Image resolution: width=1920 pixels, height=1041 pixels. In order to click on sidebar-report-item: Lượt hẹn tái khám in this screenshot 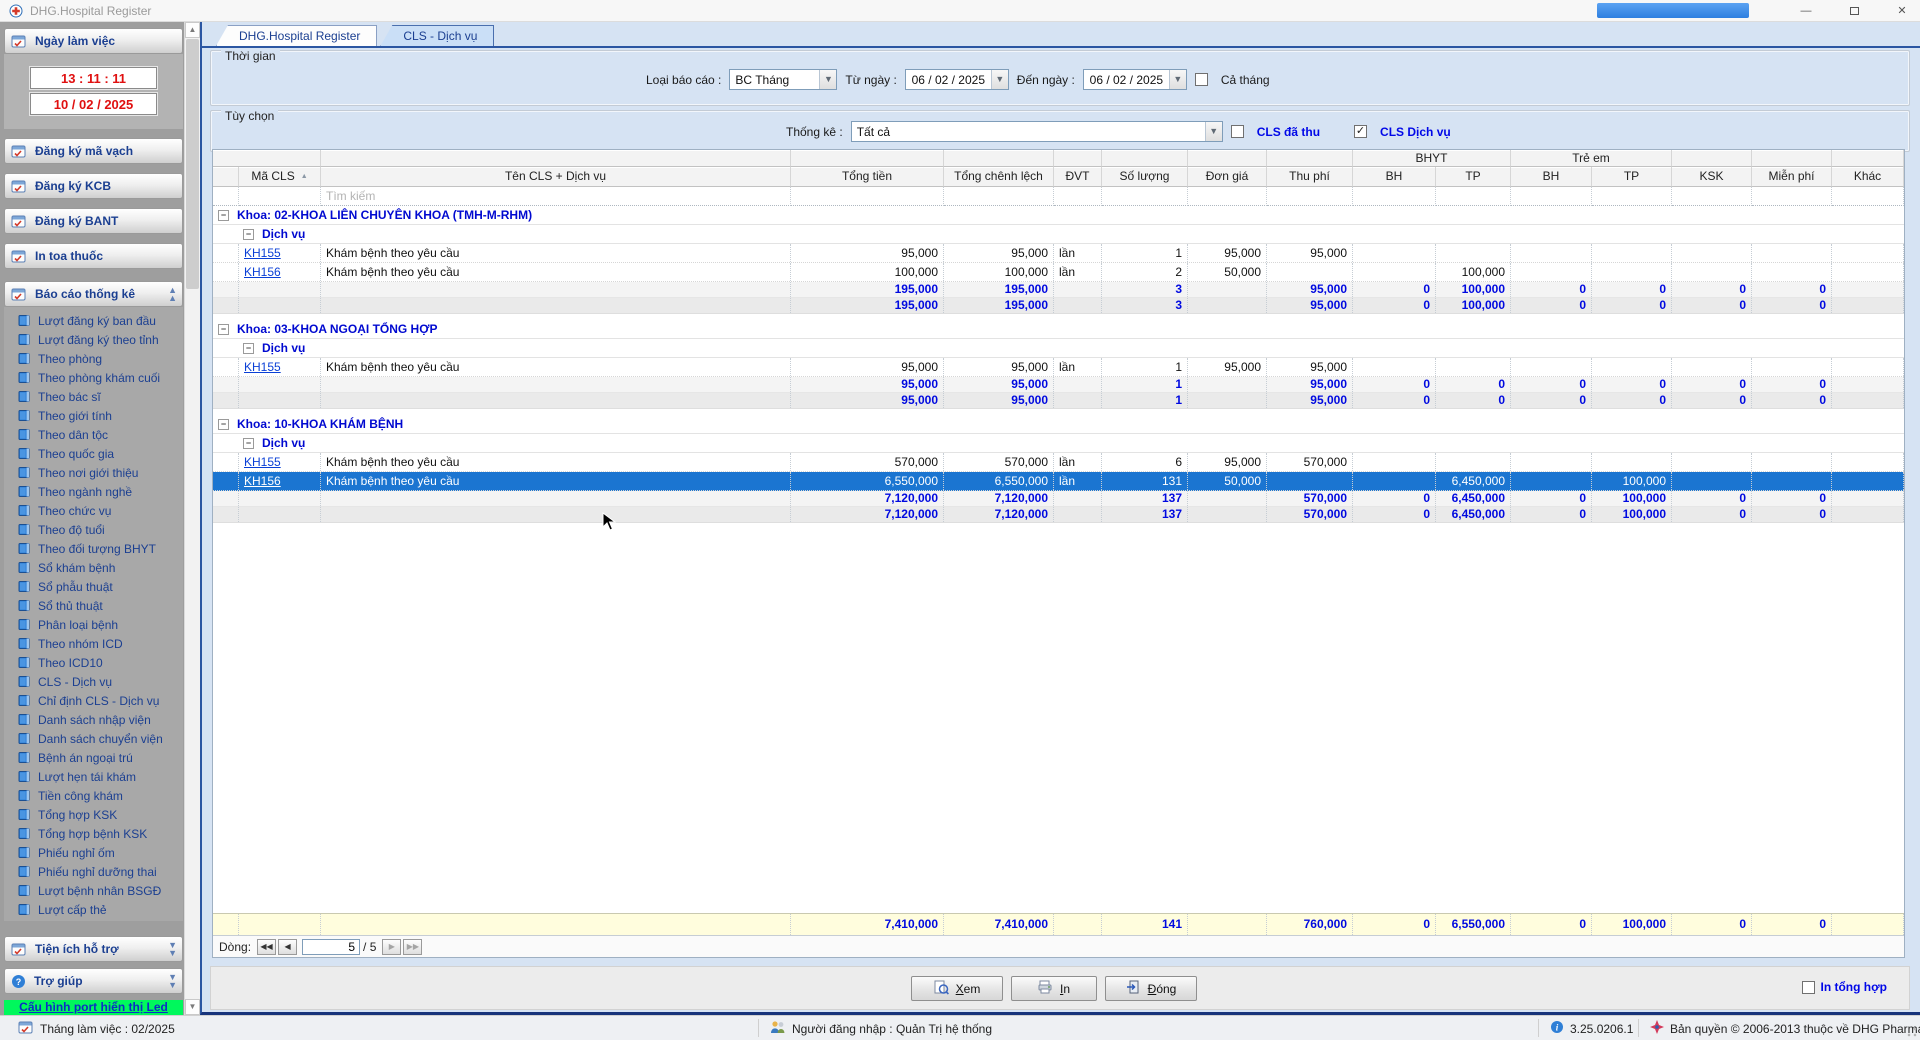, I will do `click(93, 776)`.